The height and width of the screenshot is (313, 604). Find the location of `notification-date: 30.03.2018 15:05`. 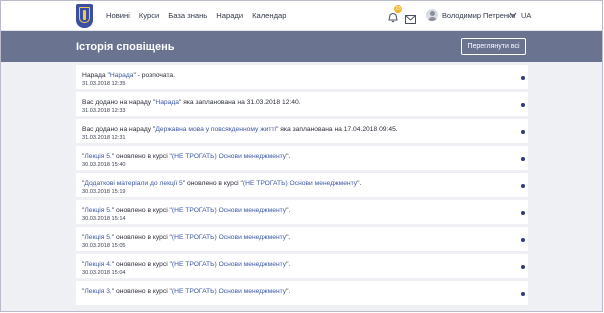

notification-date: 30.03.2018 15:05 is located at coordinates (104, 246).